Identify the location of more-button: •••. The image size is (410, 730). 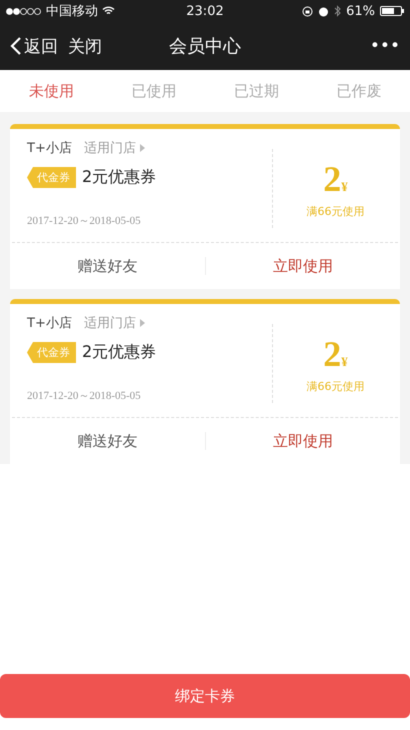
(385, 46).